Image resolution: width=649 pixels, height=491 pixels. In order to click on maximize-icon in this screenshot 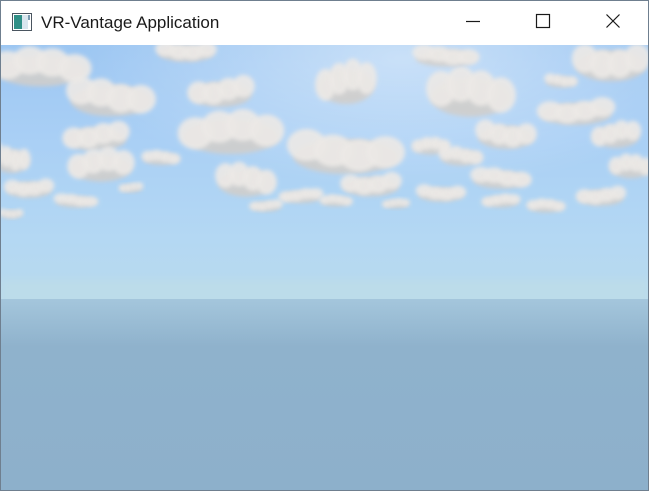, I will do `click(543, 23)`.